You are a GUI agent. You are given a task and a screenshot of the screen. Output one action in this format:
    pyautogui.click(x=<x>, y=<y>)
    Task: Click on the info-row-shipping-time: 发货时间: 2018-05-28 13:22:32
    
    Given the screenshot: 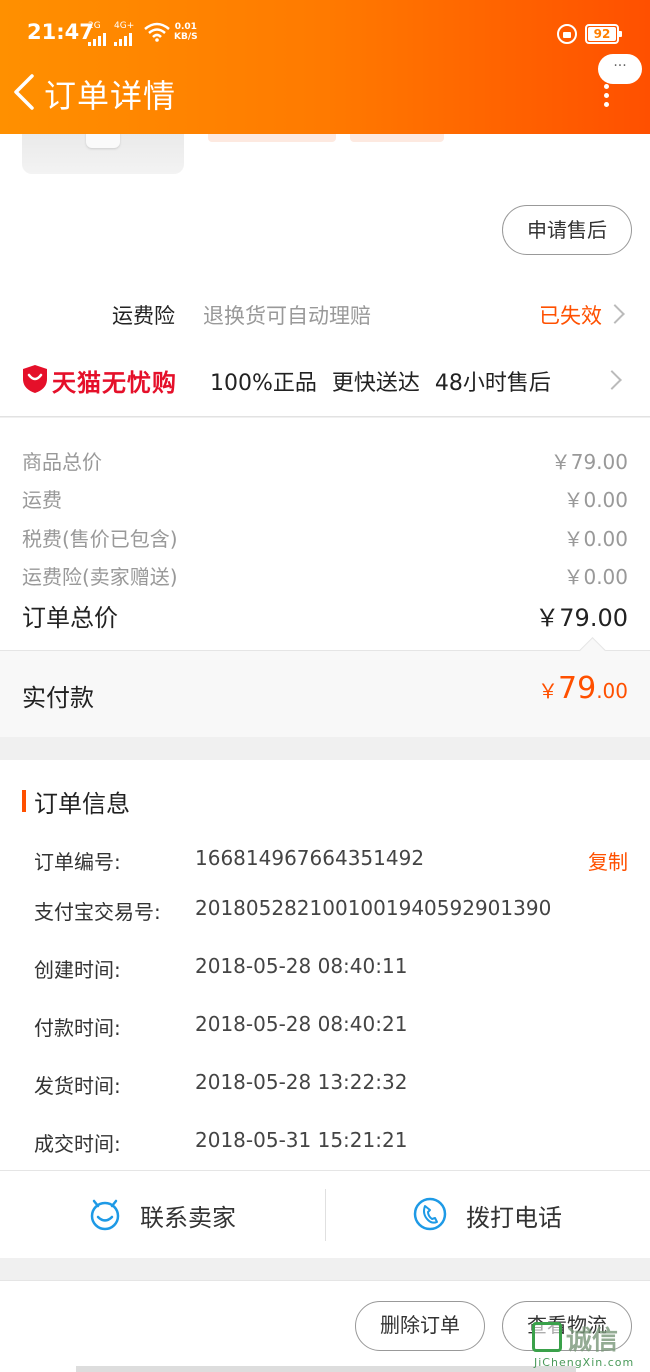 What is the action you would take?
    pyautogui.click(x=221, y=1084)
    